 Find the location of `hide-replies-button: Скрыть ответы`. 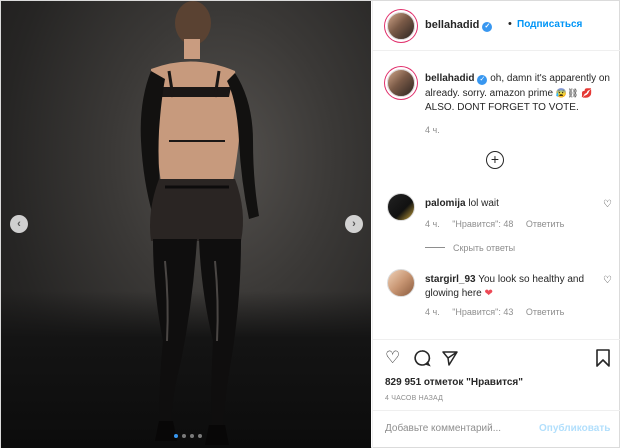

hide-replies-button: Скрыть ответы is located at coordinates (470, 248).